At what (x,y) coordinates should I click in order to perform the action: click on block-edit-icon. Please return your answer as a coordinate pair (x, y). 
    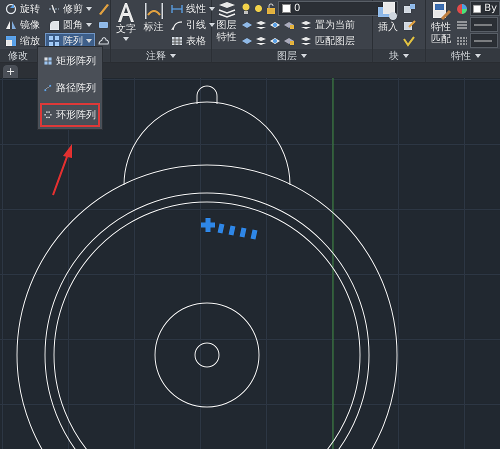
    Looking at the image, I should click on (409, 24).